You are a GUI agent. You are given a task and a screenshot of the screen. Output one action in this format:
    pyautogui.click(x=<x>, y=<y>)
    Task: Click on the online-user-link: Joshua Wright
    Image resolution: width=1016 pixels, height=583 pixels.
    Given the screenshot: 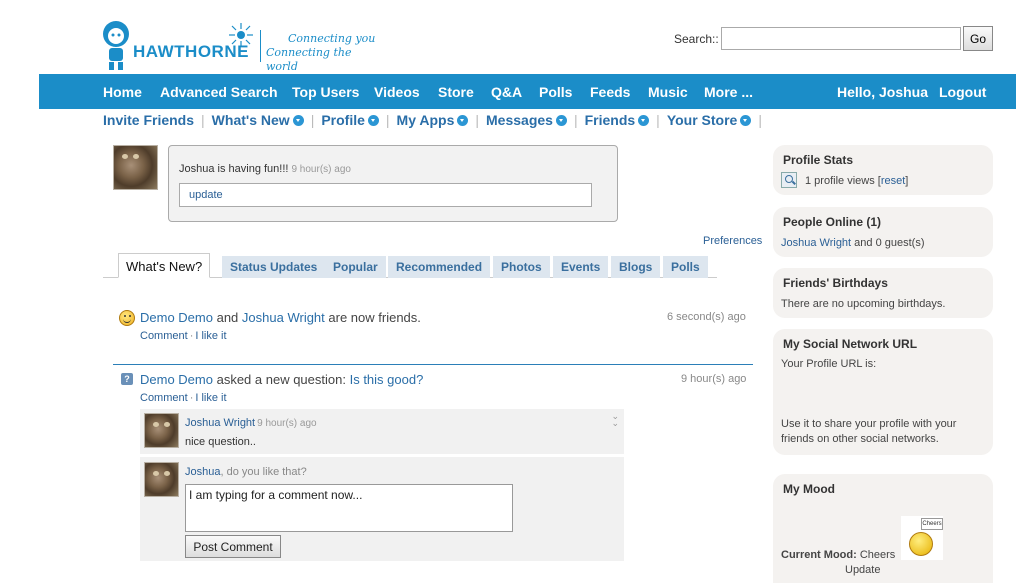 What is the action you would take?
    pyautogui.click(x=816, y=243)
    